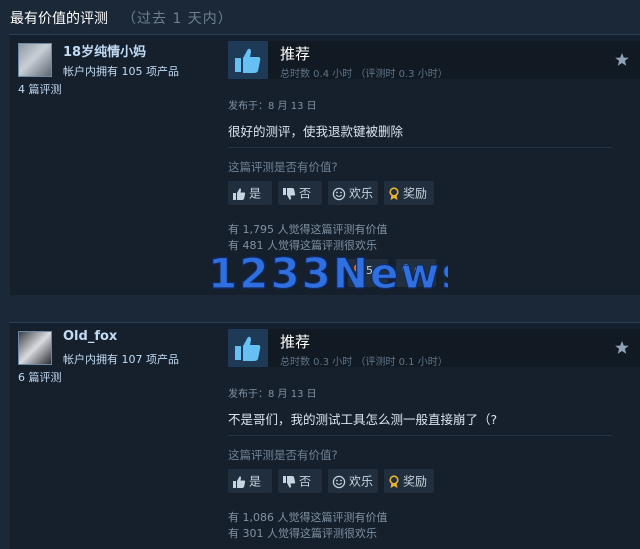 The width and height of the screenshot is (640, 549). I want to click on helpful-stat: 有 1,795 人觉得这篇评测有价值, so click(308, 229).